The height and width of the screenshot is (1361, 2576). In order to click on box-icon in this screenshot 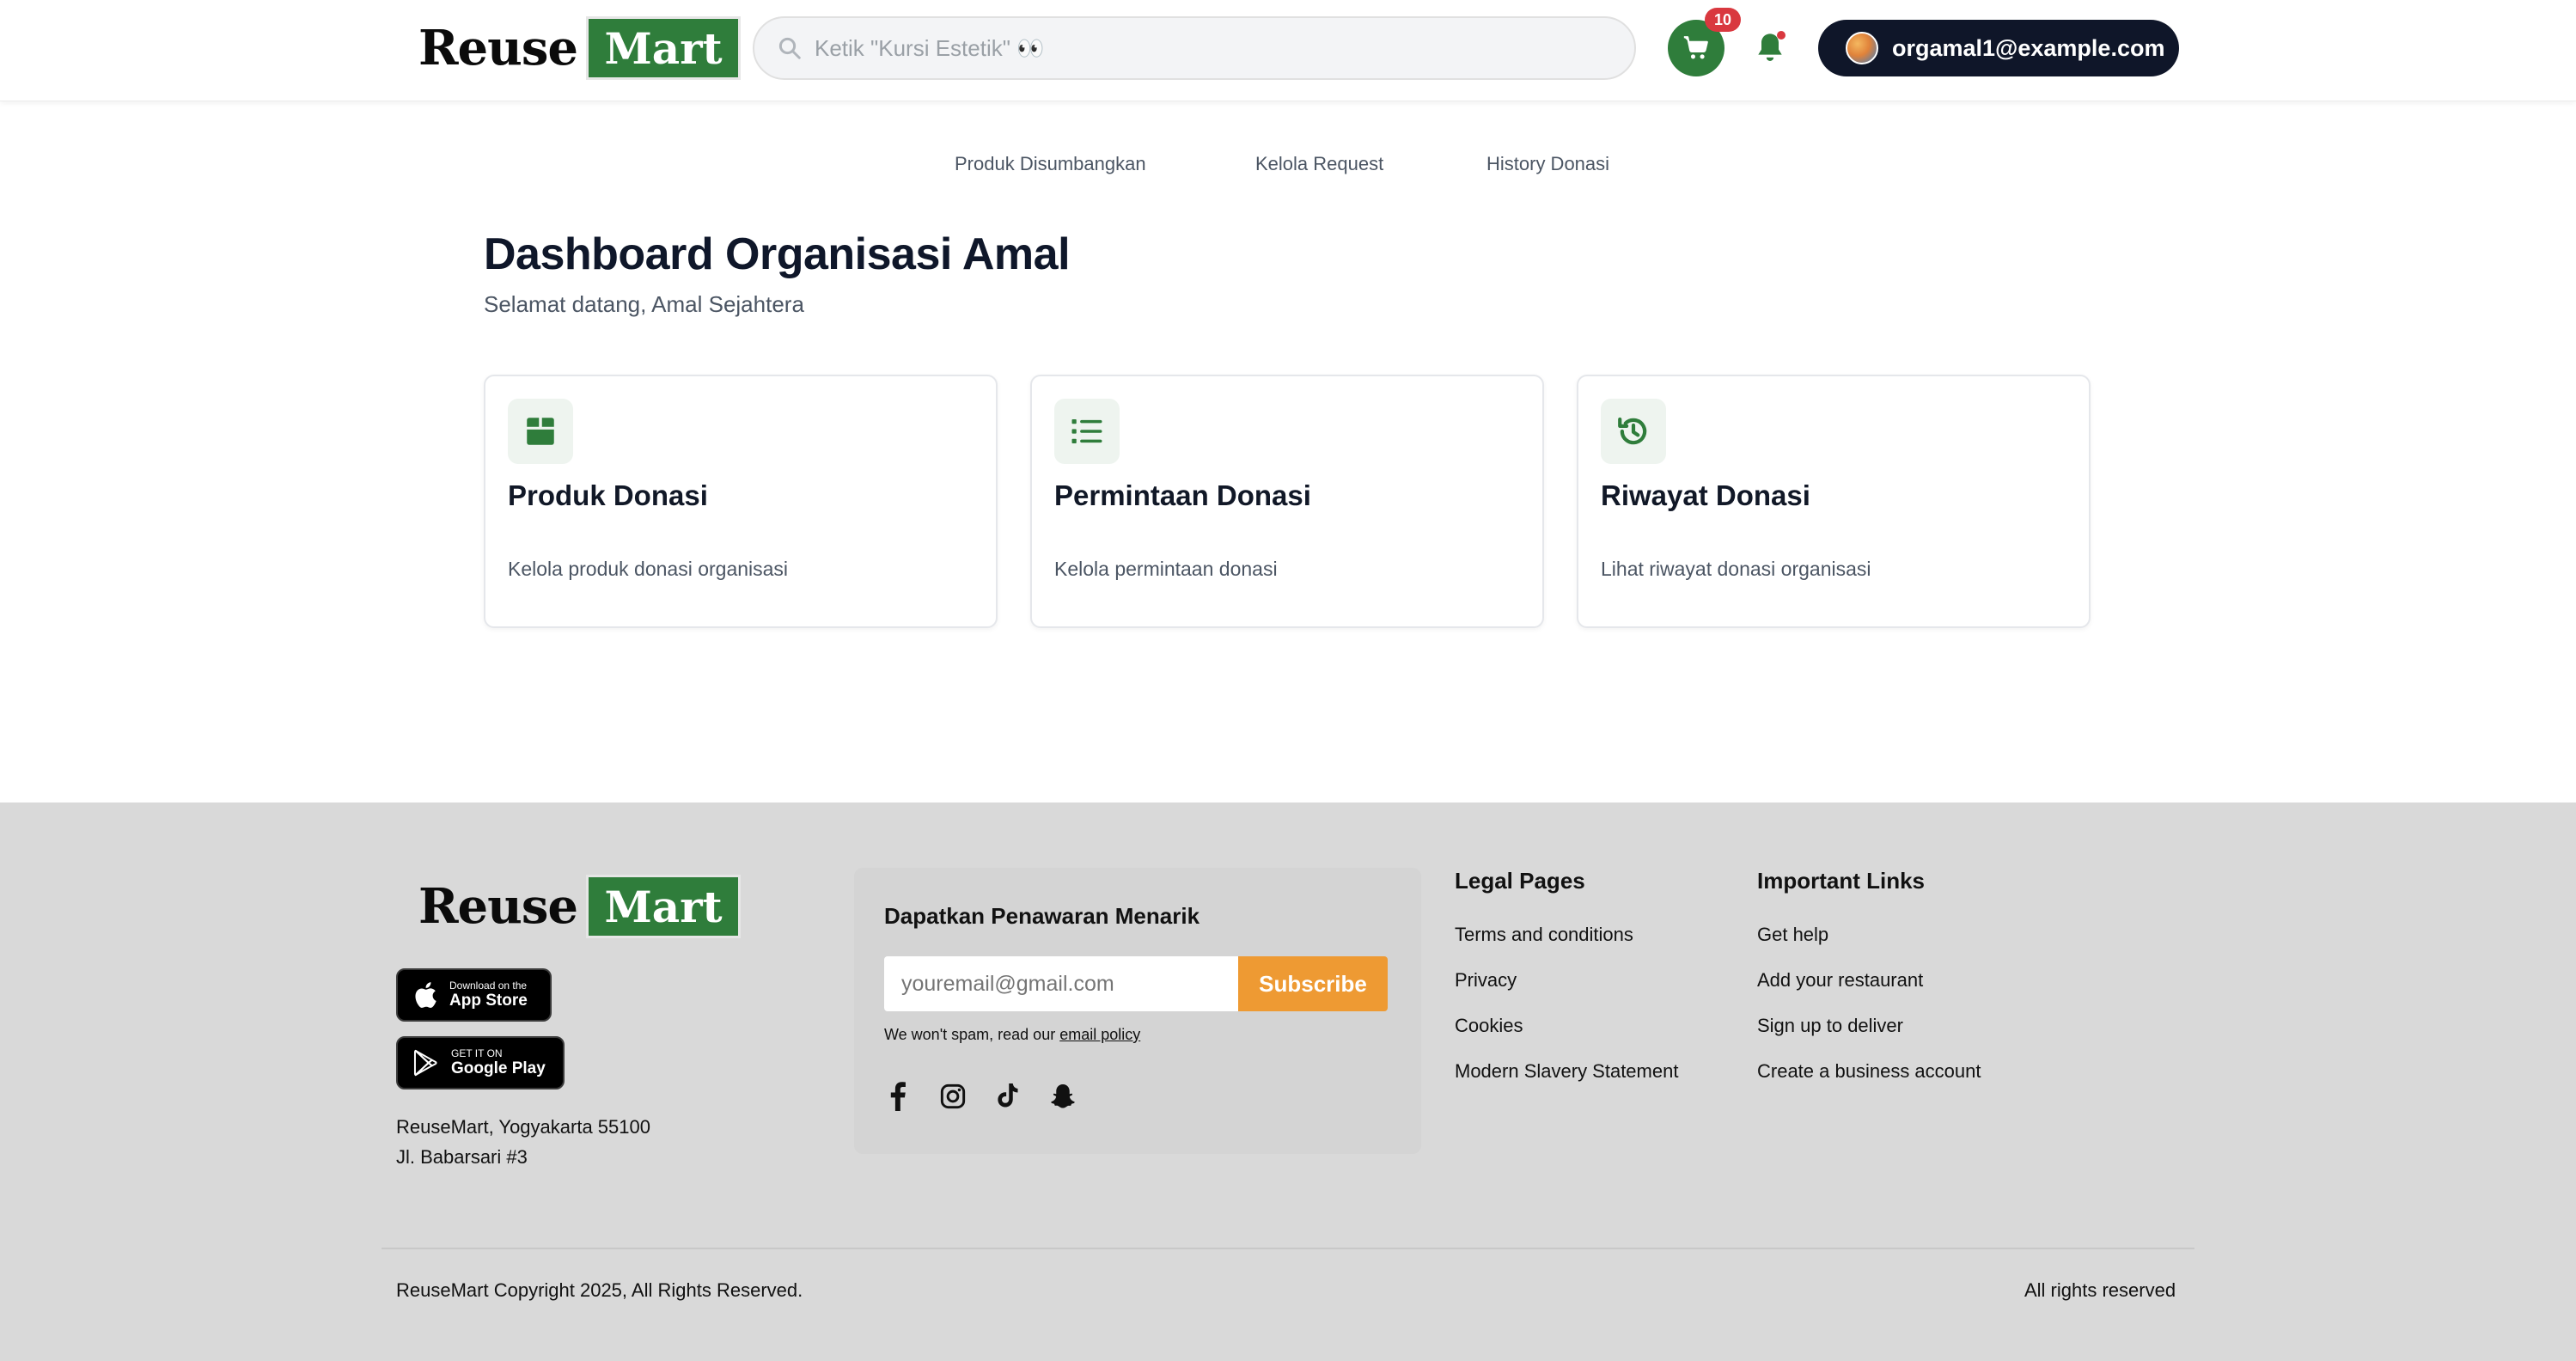, I will do `click(540, 432)`.